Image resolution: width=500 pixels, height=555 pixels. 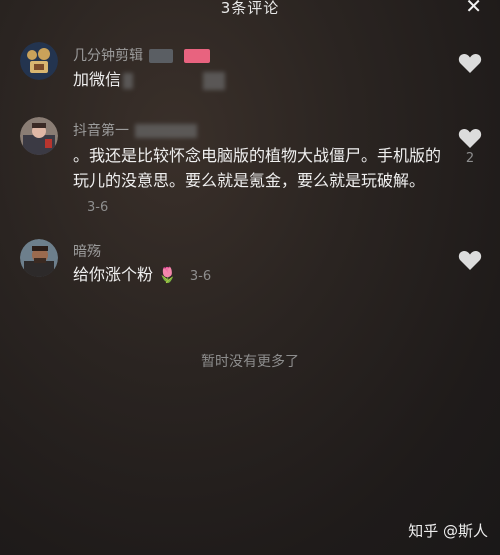 I want to click on comment-username: 抖音第一, so click(x=135, y=130).